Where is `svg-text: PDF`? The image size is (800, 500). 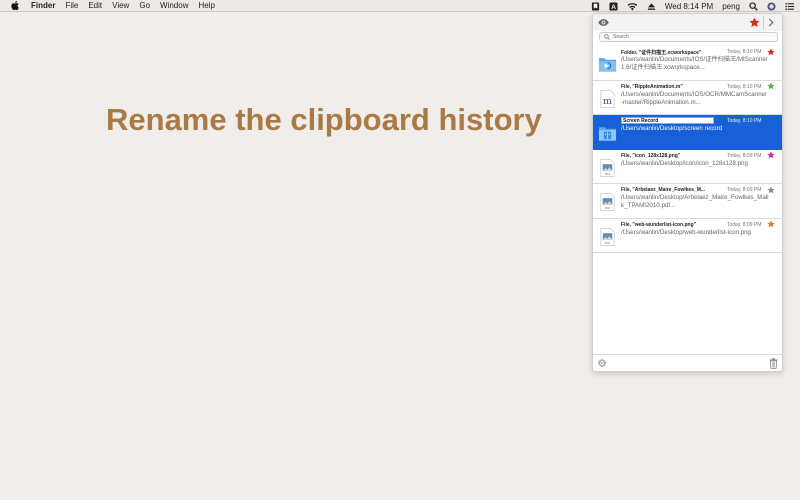
svg-text: PDF is located at coordinates (607, 208).